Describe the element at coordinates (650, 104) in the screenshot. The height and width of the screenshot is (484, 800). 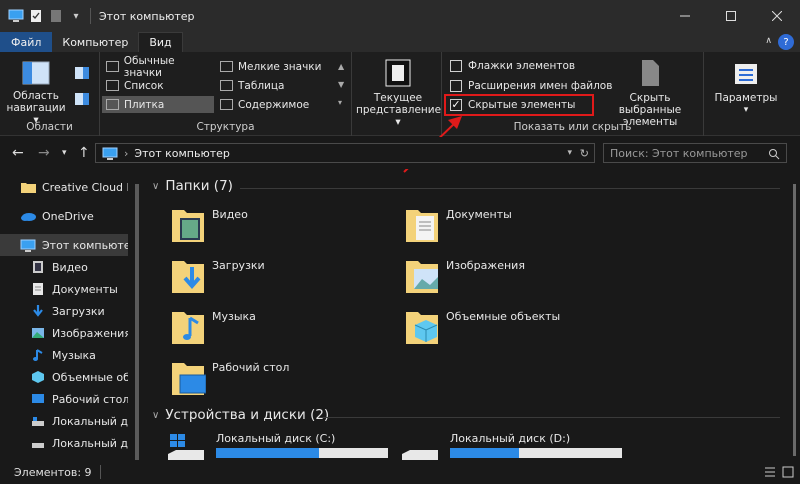
I see `hide-selected-label-1: Скрыть выбранные` at that location.